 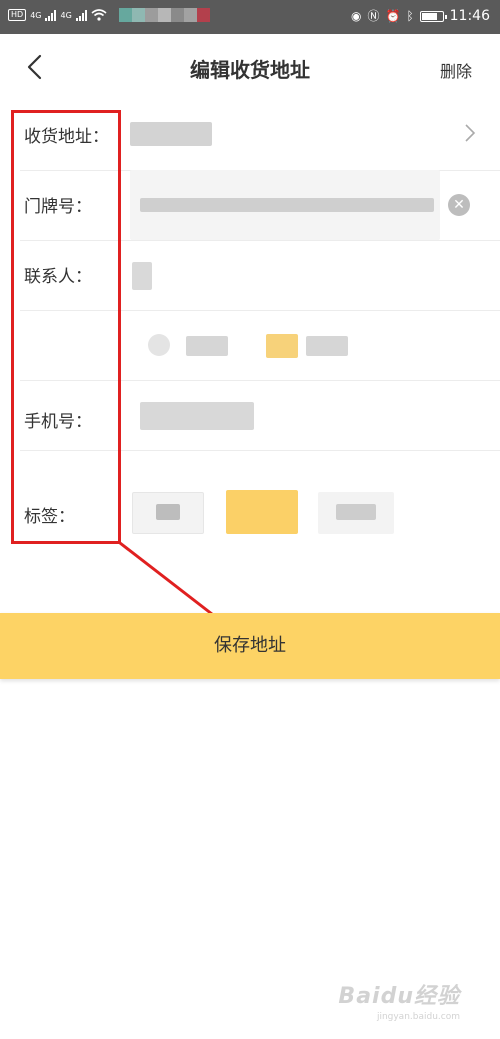 I want to click on watermark-sub: jingyan.baidu.com, so click(x=418, y=1017).